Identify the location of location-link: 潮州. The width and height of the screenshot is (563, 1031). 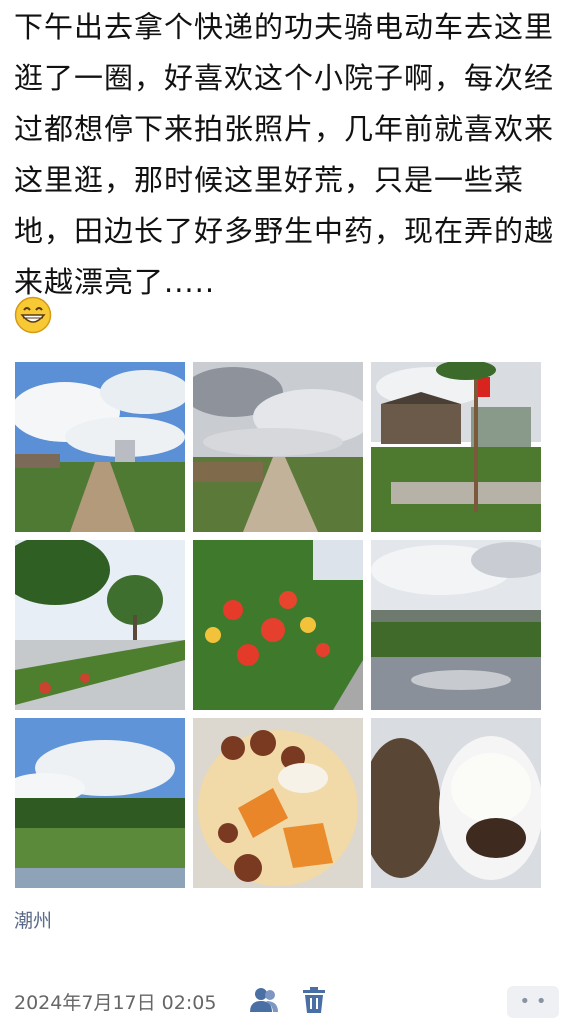
(33, 919).